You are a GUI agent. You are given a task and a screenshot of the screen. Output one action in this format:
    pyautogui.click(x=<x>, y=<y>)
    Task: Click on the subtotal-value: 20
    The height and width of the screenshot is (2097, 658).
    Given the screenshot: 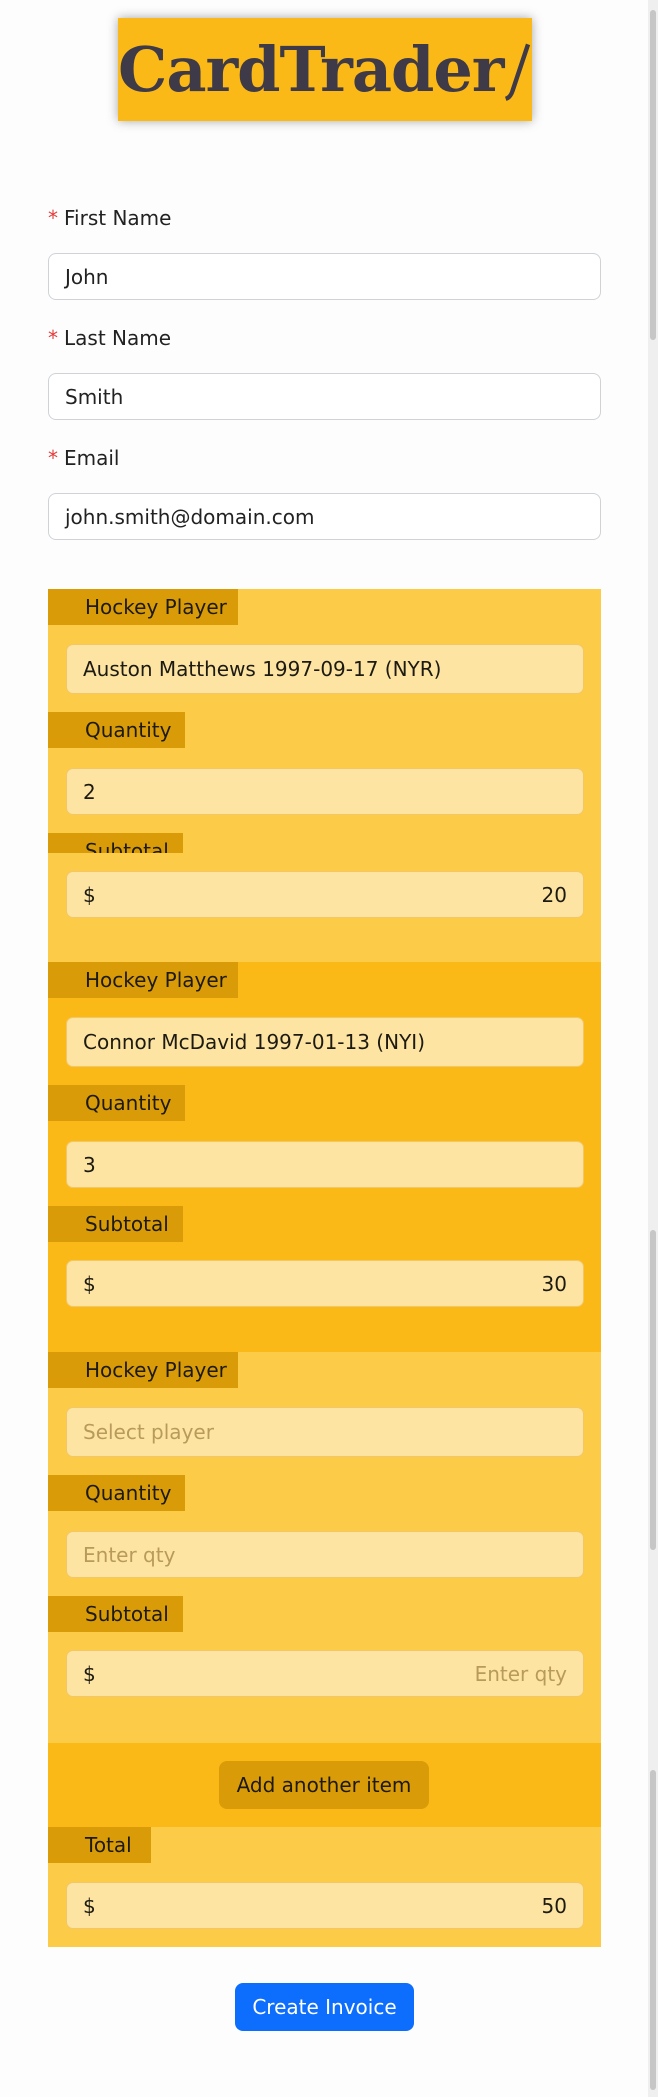 What is the action you would take?
    pyautogui.click(x=554, y=894)
    